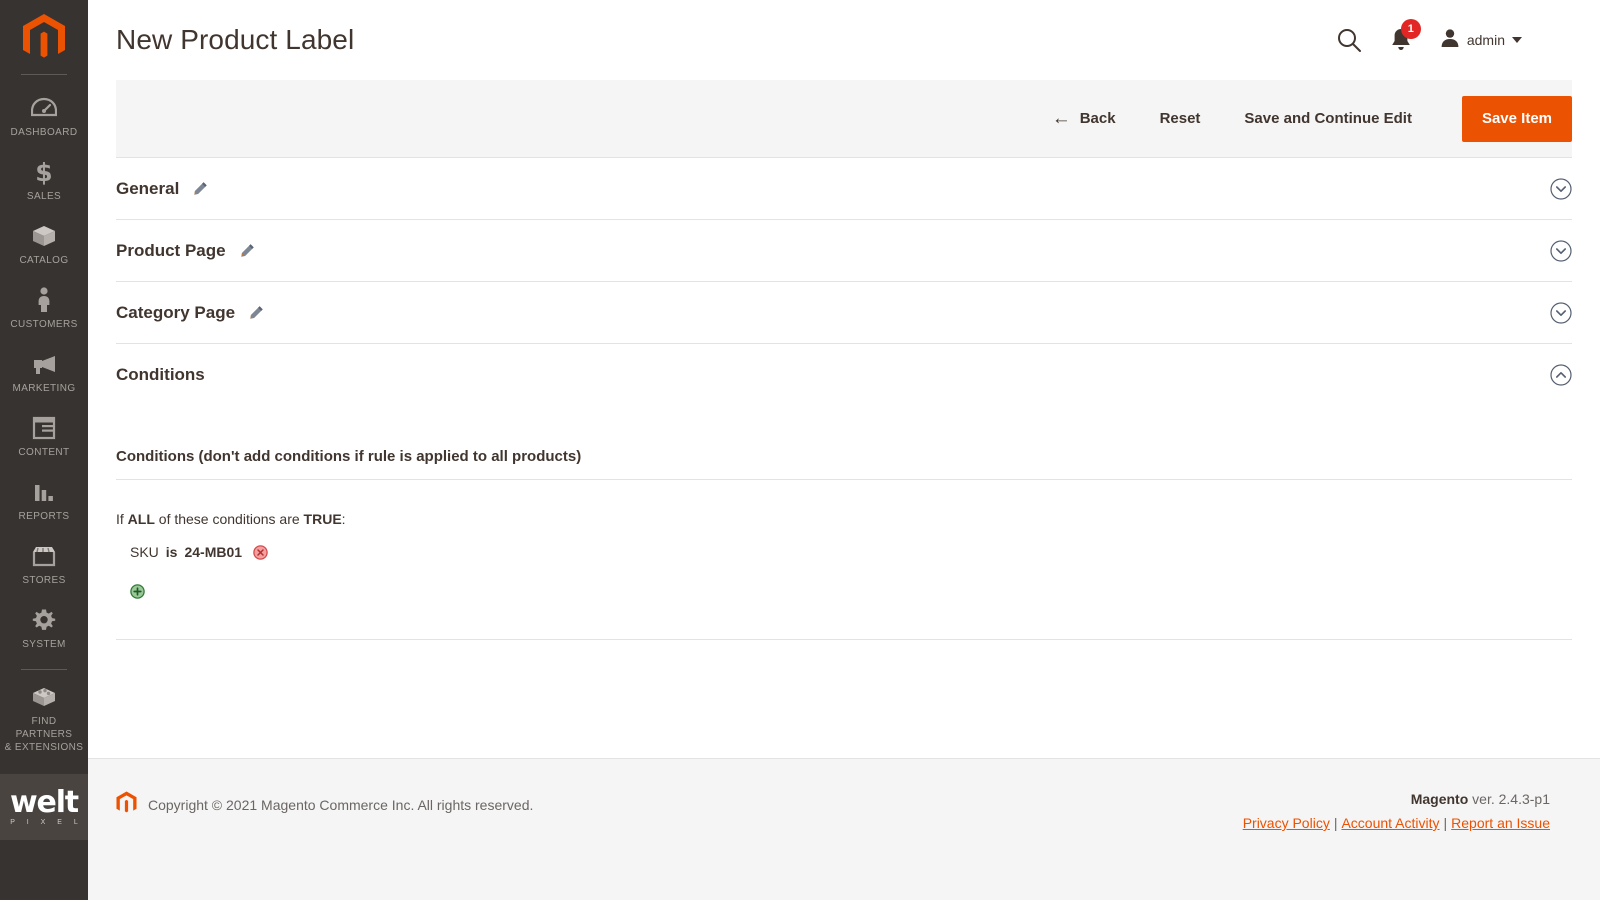 Image resolution: width=1600 pixels, height=900 pixels. What do you see at coordinates (46, 822) in the screenshot?
I see `weltpixel-secondary: P I X E L` at bounding box center [46, 822].